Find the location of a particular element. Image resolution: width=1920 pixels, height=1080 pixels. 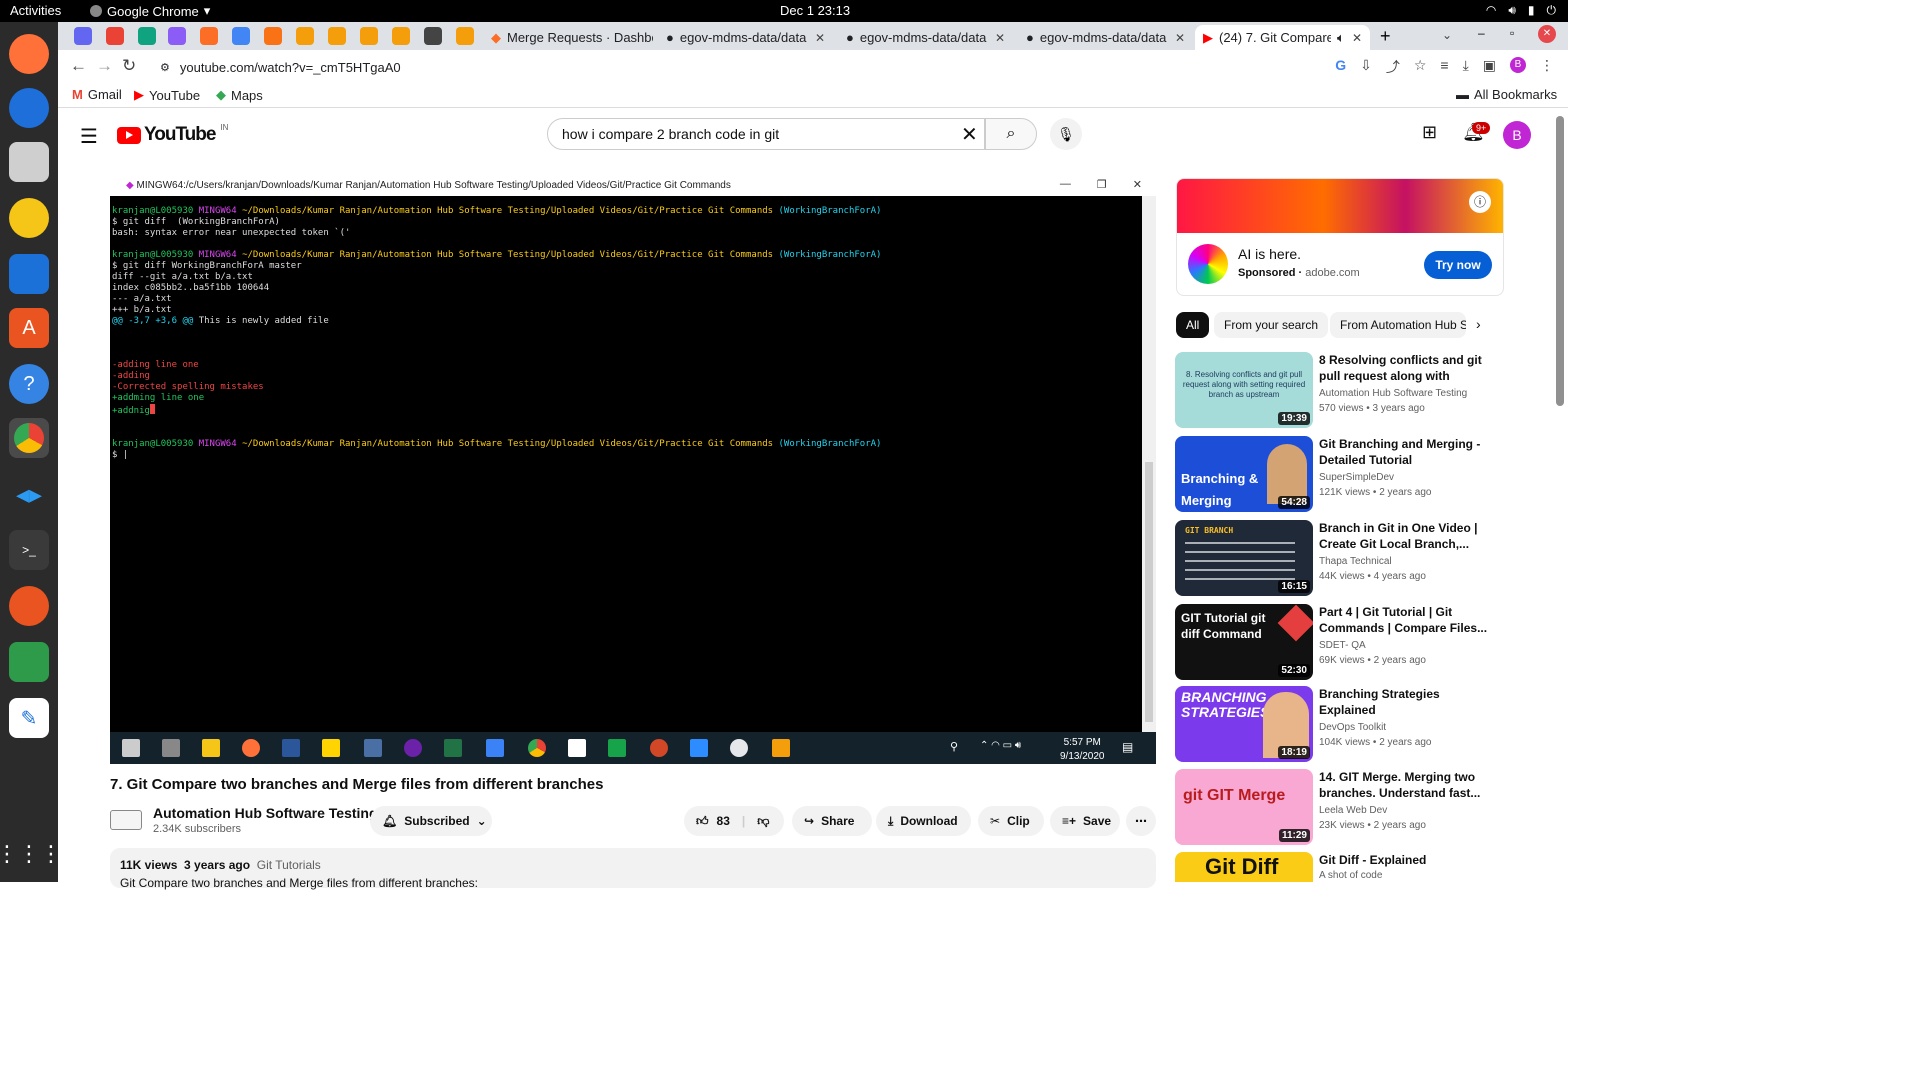

chrome-dock-icon is located at coordinates (29, 438).